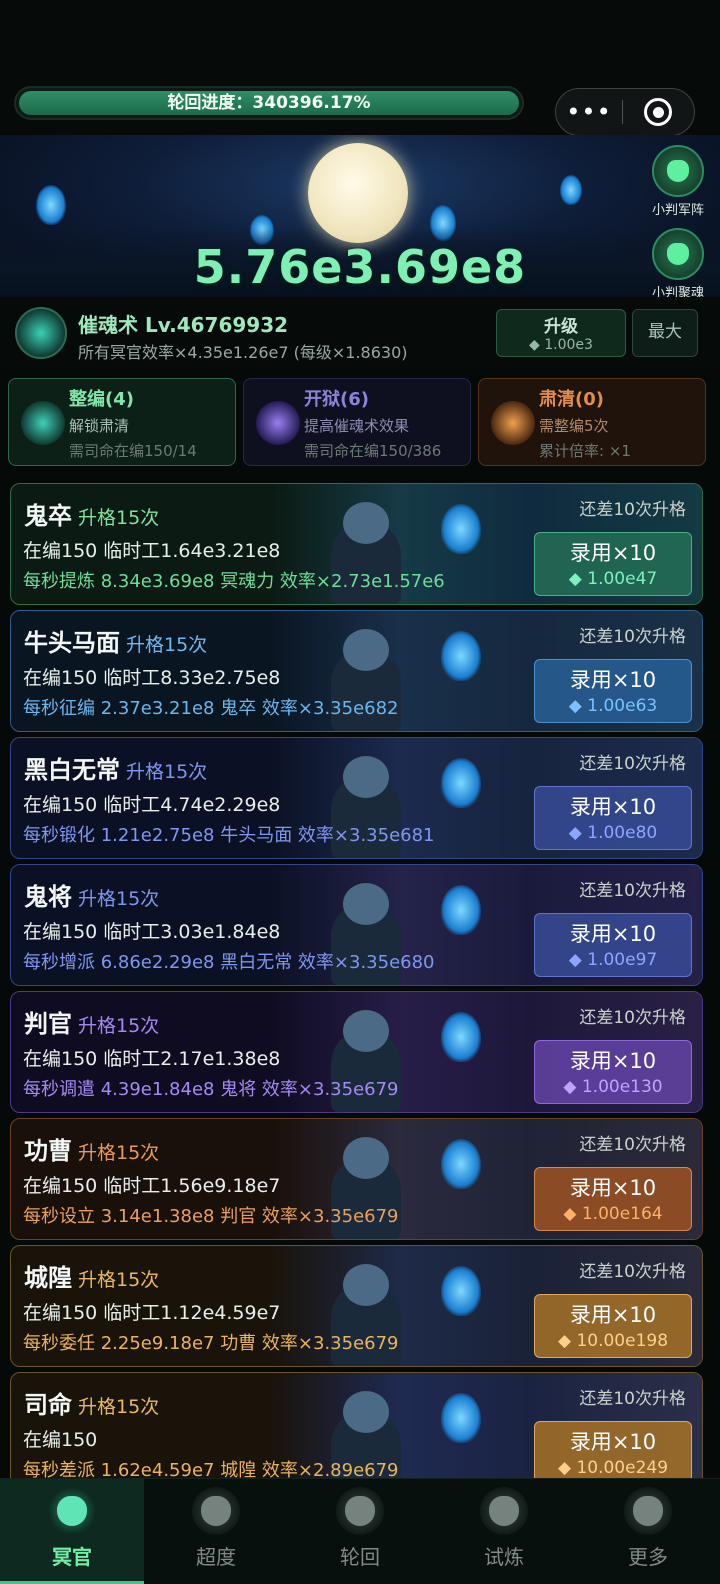 Image resolution: width=720 pixels, height=1584 pixels. Describe the element at coordinates (678, 171) in the screenshot. I see `formation-icon` at that location.